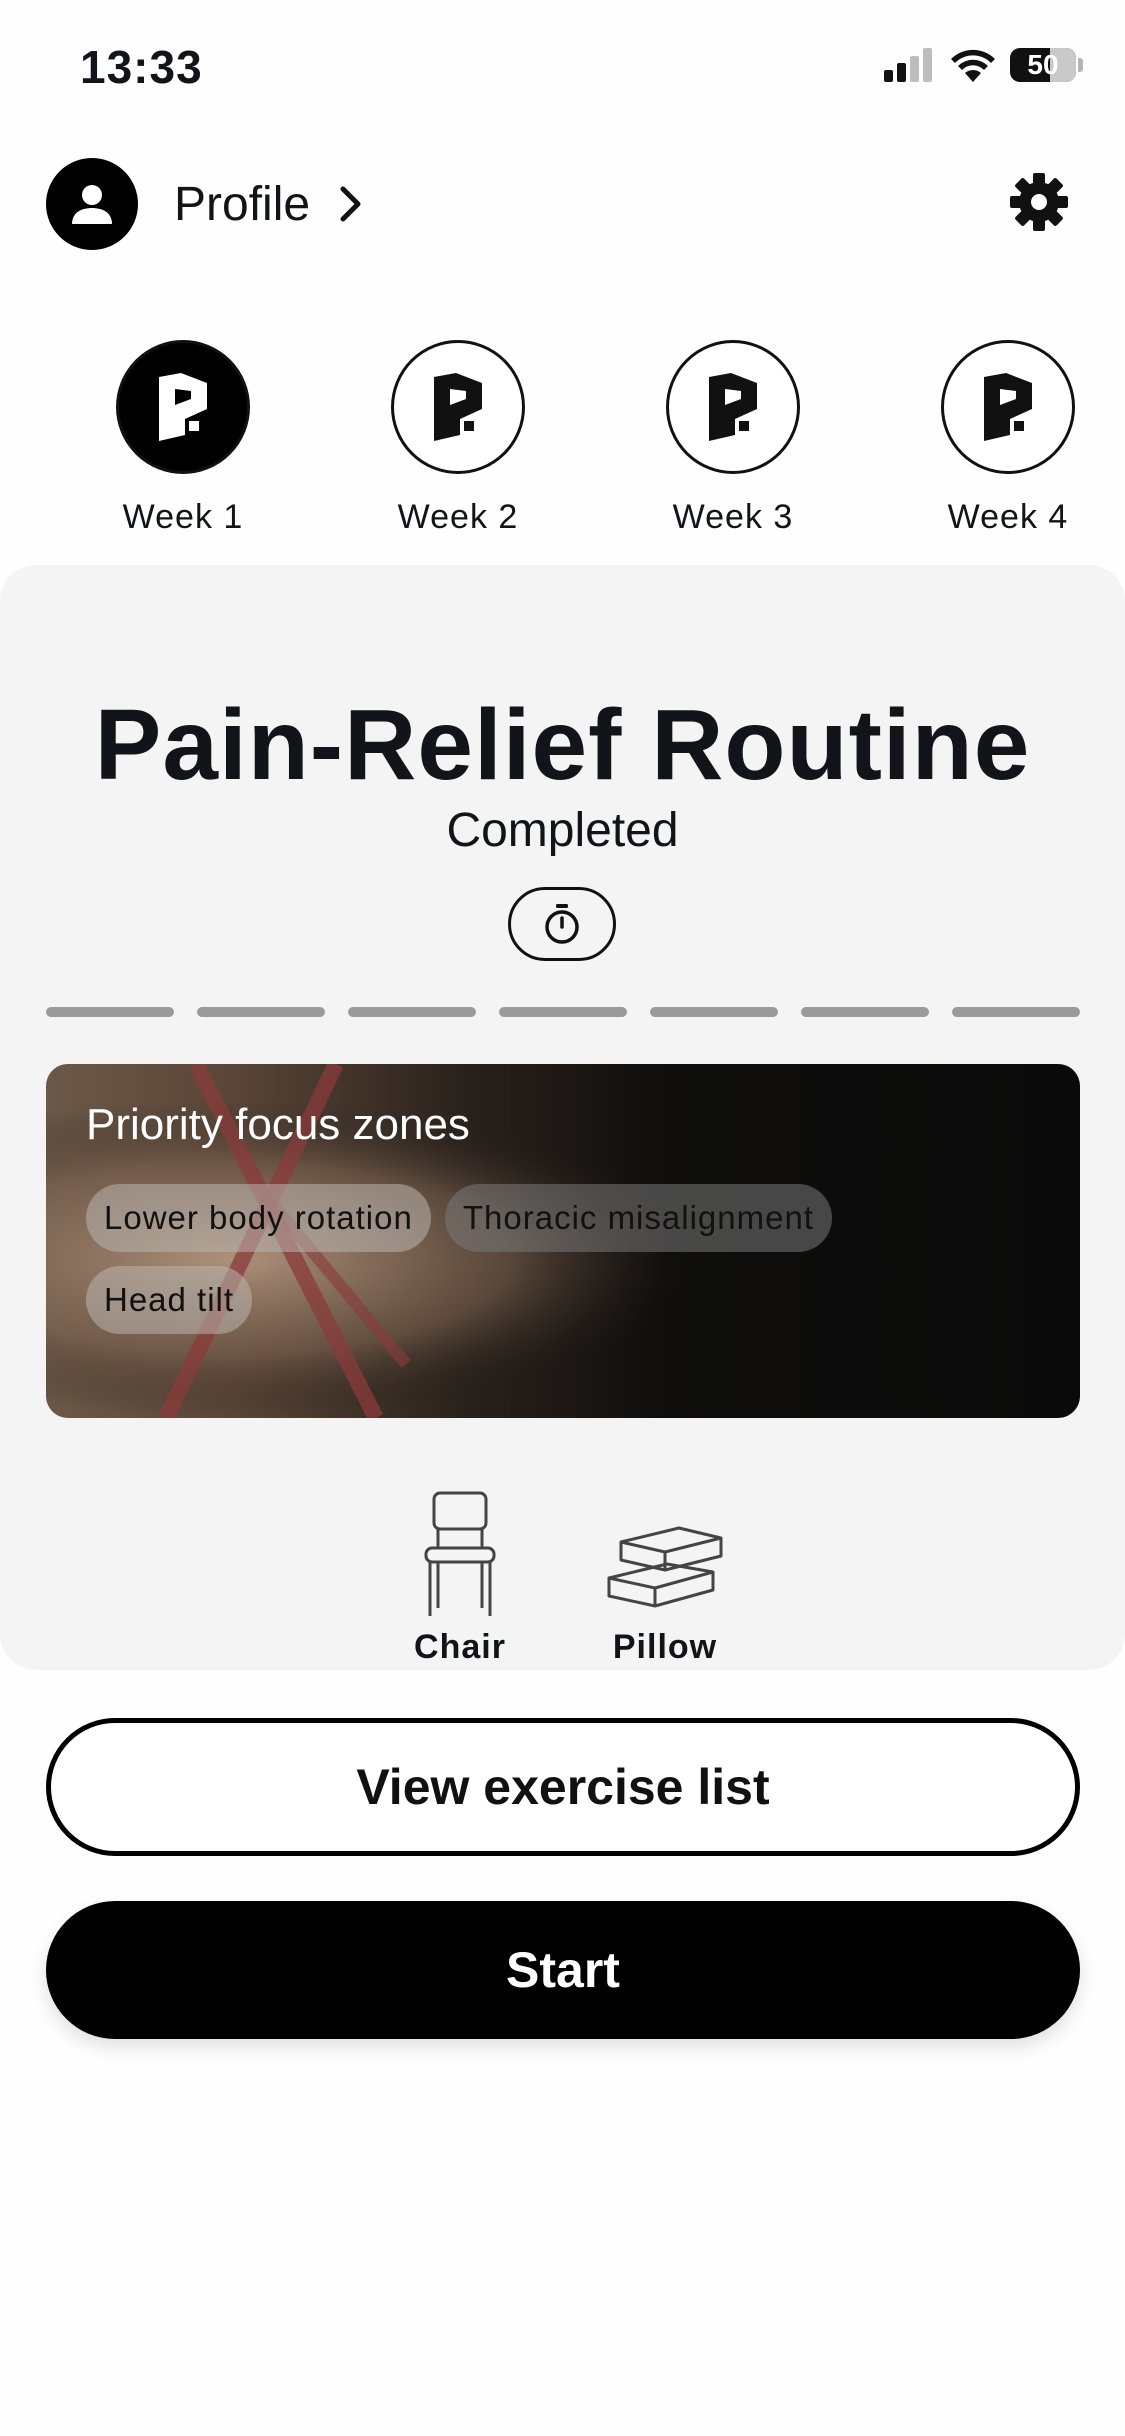 The height and width of the screenshot is (2436, 1125). I want to click on chair-icon, so click(460, 1553).